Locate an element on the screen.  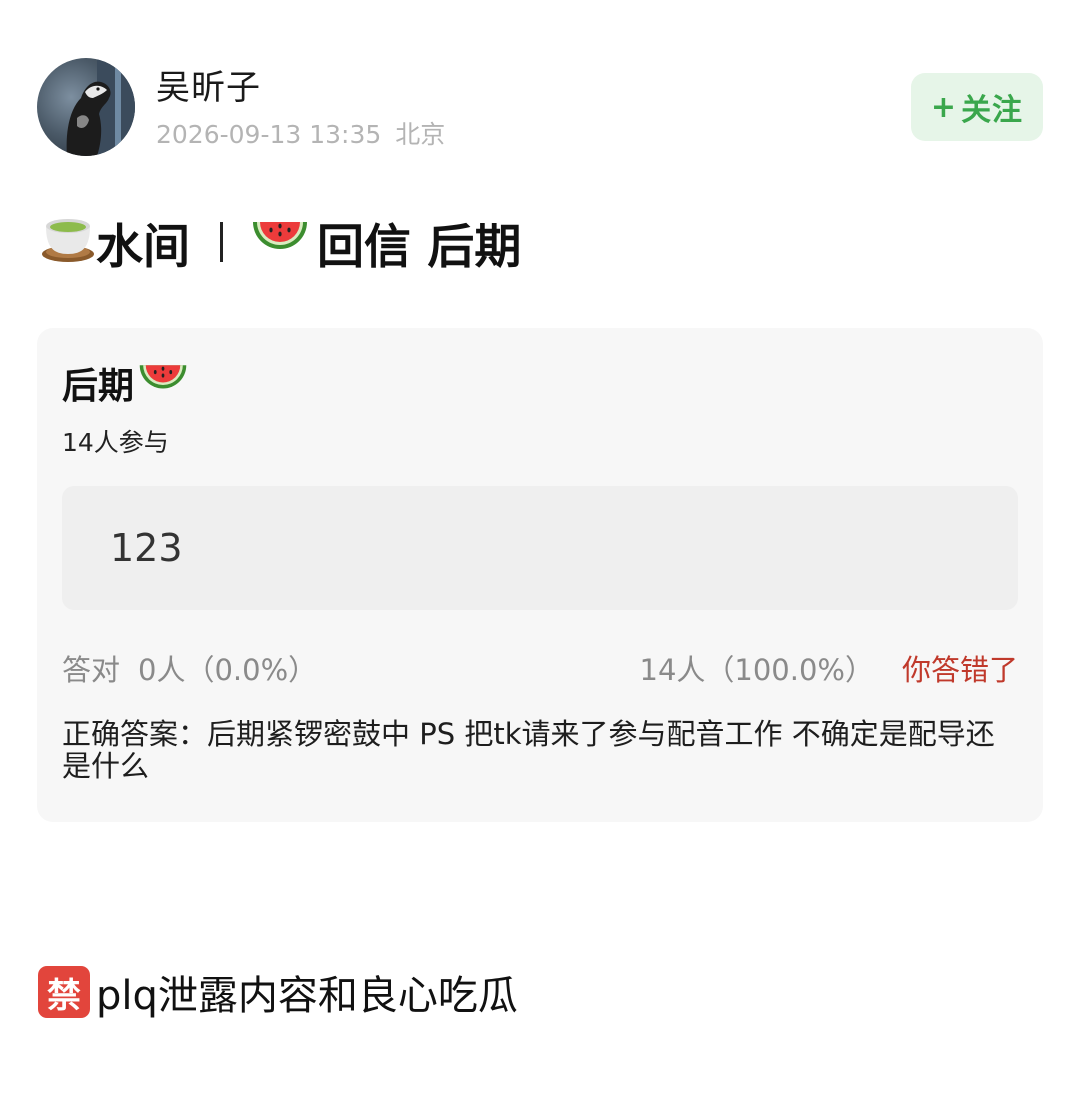
quiz-option: 123 is located at coordinates (540, 548).